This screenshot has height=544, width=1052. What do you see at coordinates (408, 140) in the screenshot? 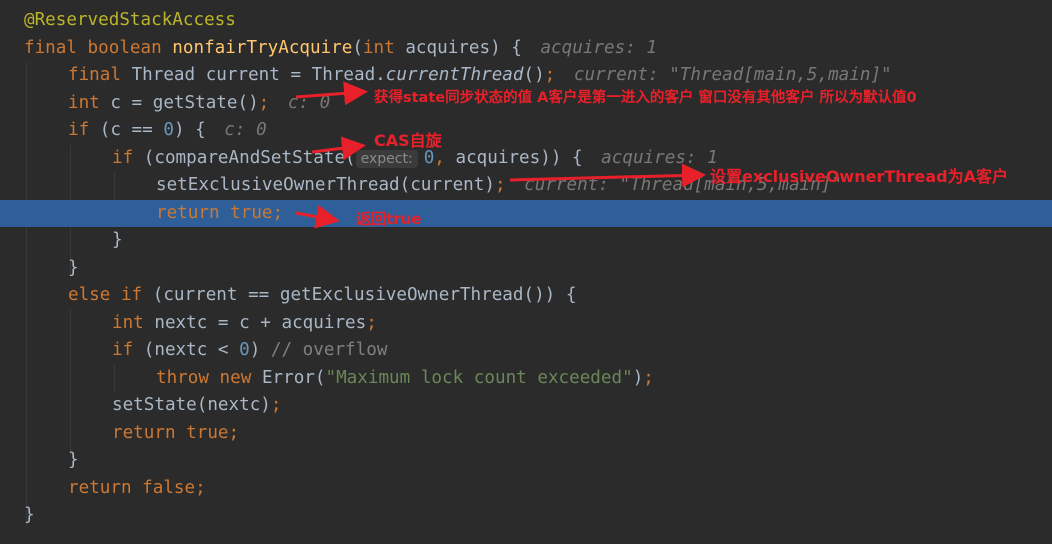
I see `cas-annotation: CAS自旋` at bounding box center [408, 140].